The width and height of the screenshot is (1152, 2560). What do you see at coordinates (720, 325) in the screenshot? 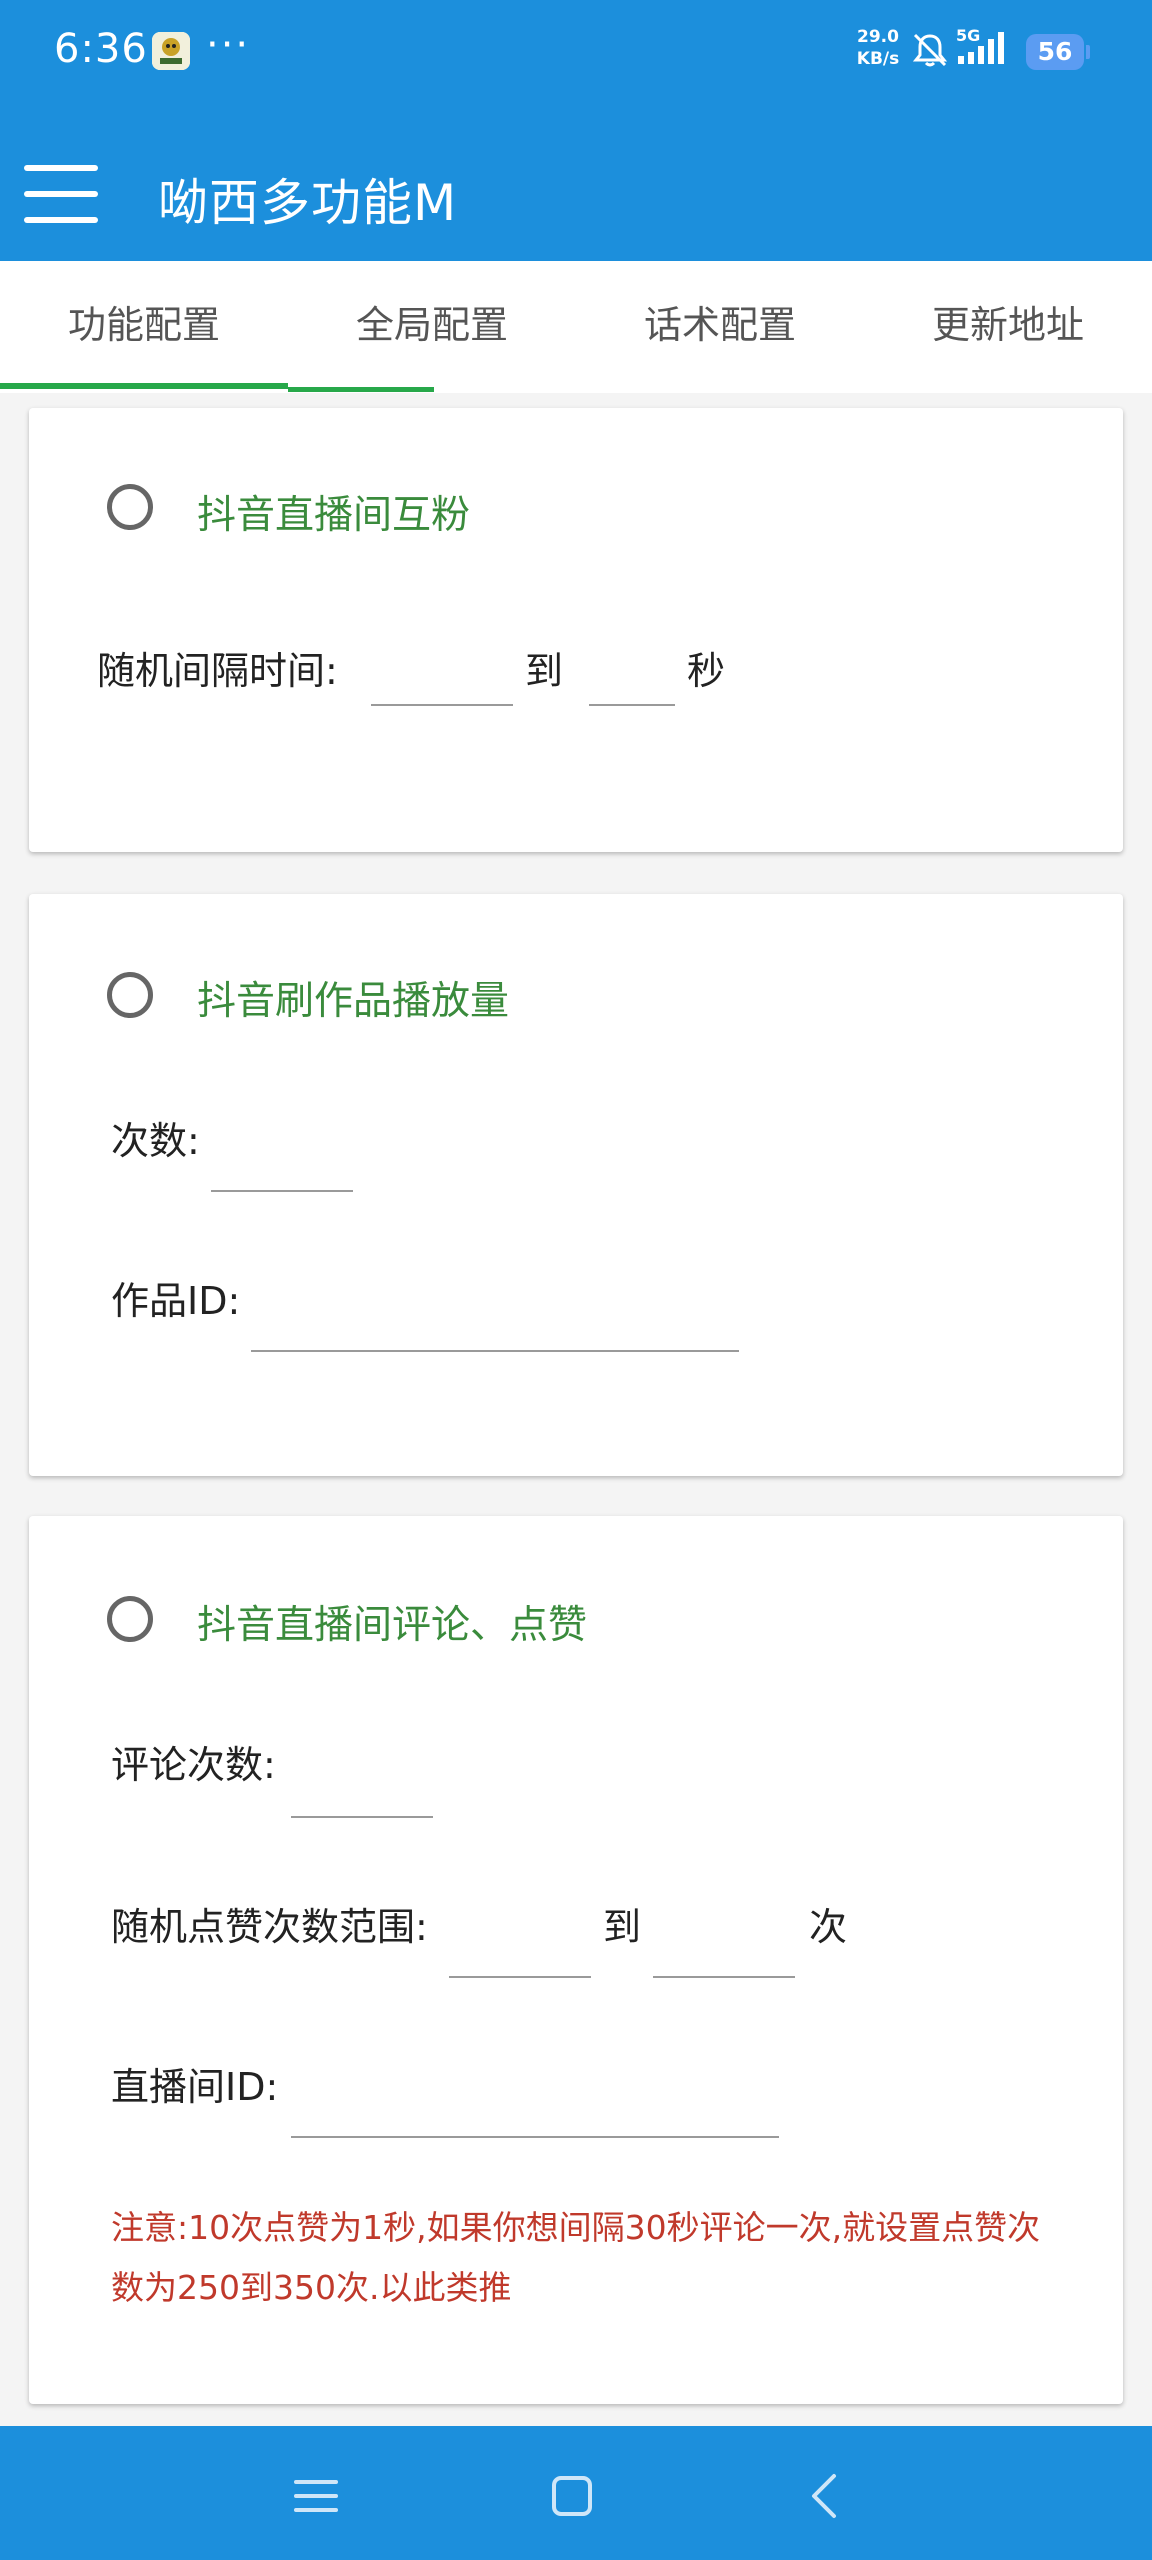
I see `tab-script-config: 话术配置` at bounding box center [720, 325].